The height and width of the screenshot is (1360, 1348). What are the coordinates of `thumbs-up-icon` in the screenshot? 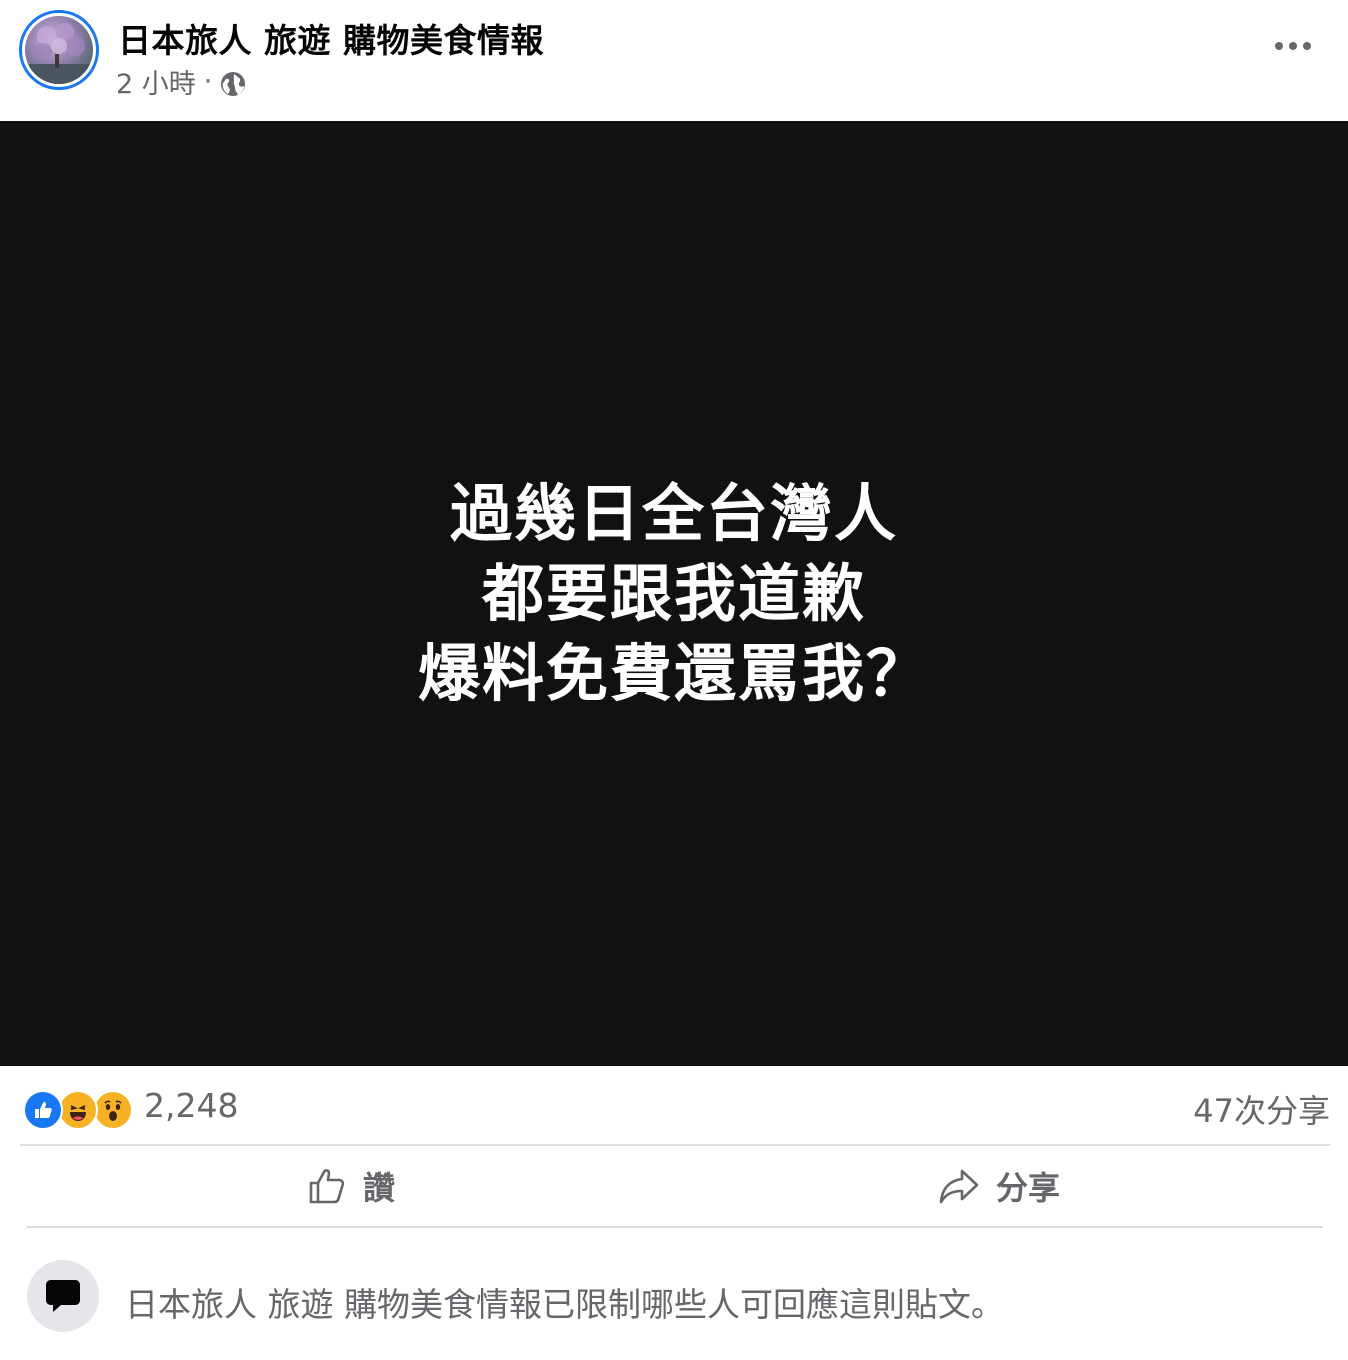 It's located at (327, 1186).